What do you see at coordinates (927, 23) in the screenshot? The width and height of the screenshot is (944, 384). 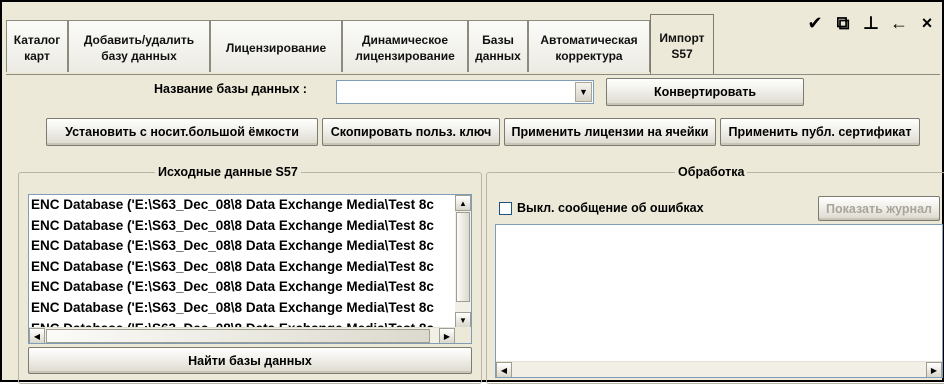 I see `close-icon: ×` at bounding box center [927, 23].